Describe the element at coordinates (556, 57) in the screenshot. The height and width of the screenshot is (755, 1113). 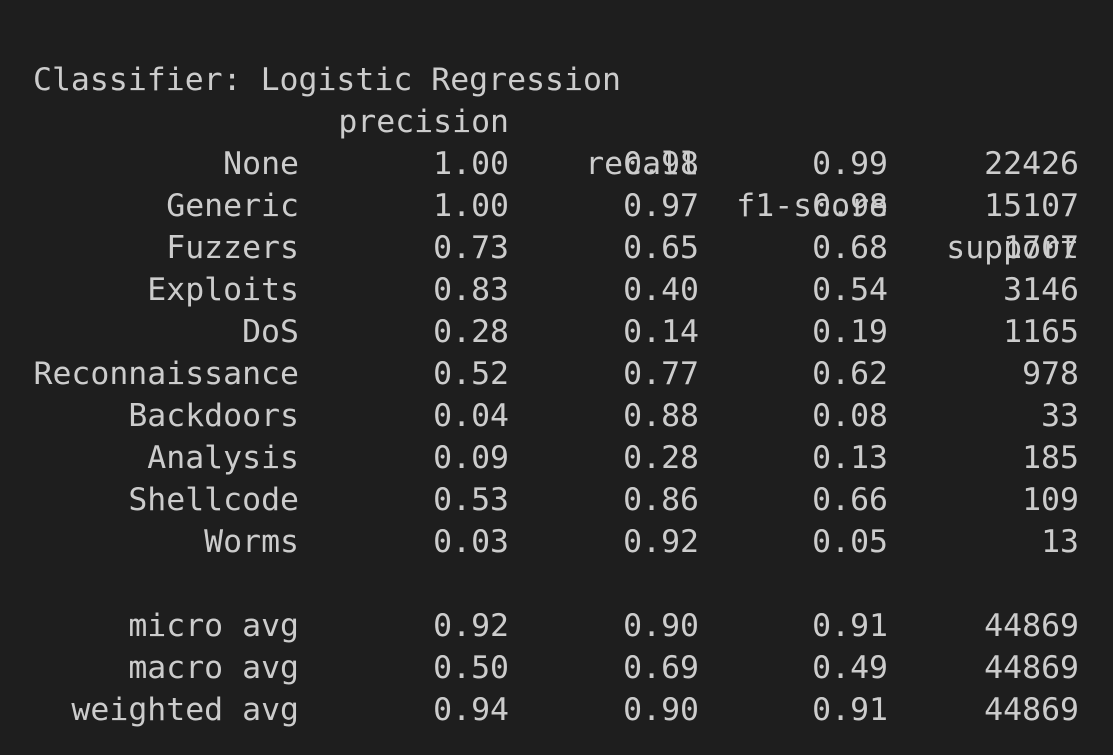
I see `report-title-line: Classifier: Logistic Regression` at that location.